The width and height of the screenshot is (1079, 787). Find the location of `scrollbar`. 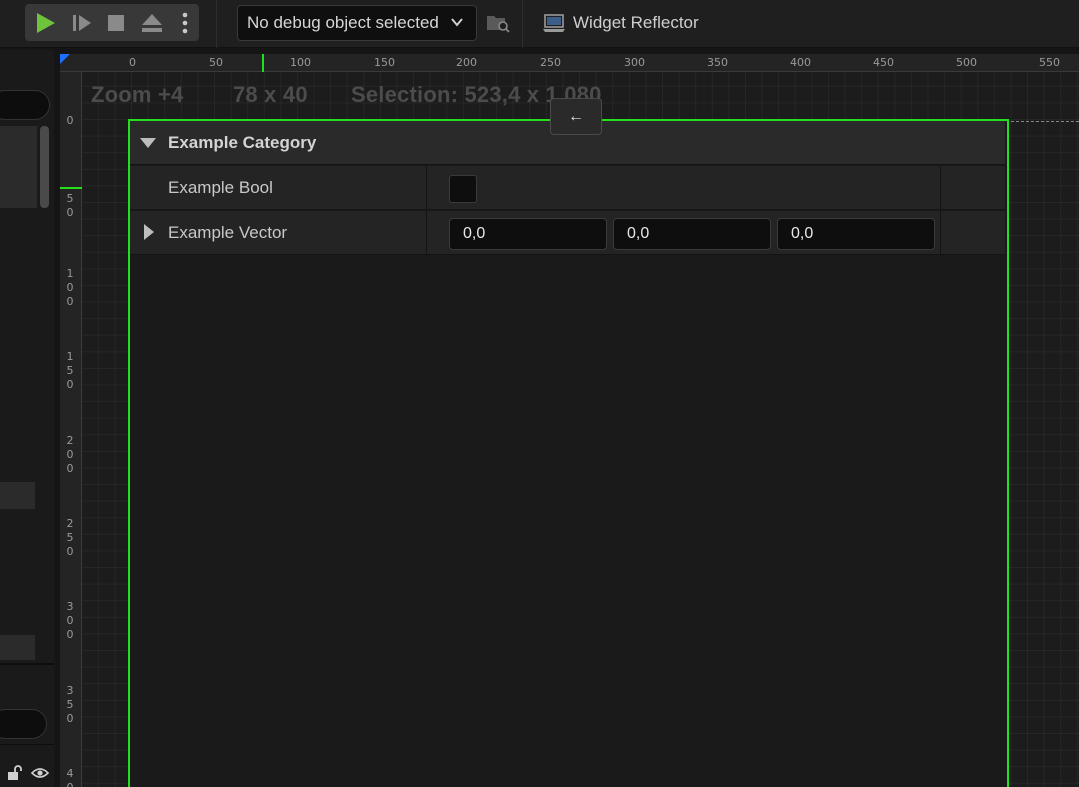

scrollbar is located at coordinates (44, 167).